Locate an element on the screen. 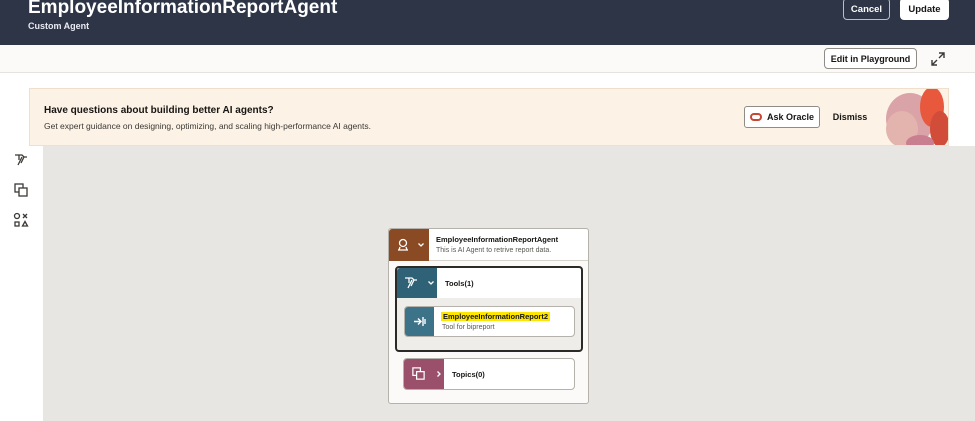  topics-icon-block is located at coordinates (424, 374).